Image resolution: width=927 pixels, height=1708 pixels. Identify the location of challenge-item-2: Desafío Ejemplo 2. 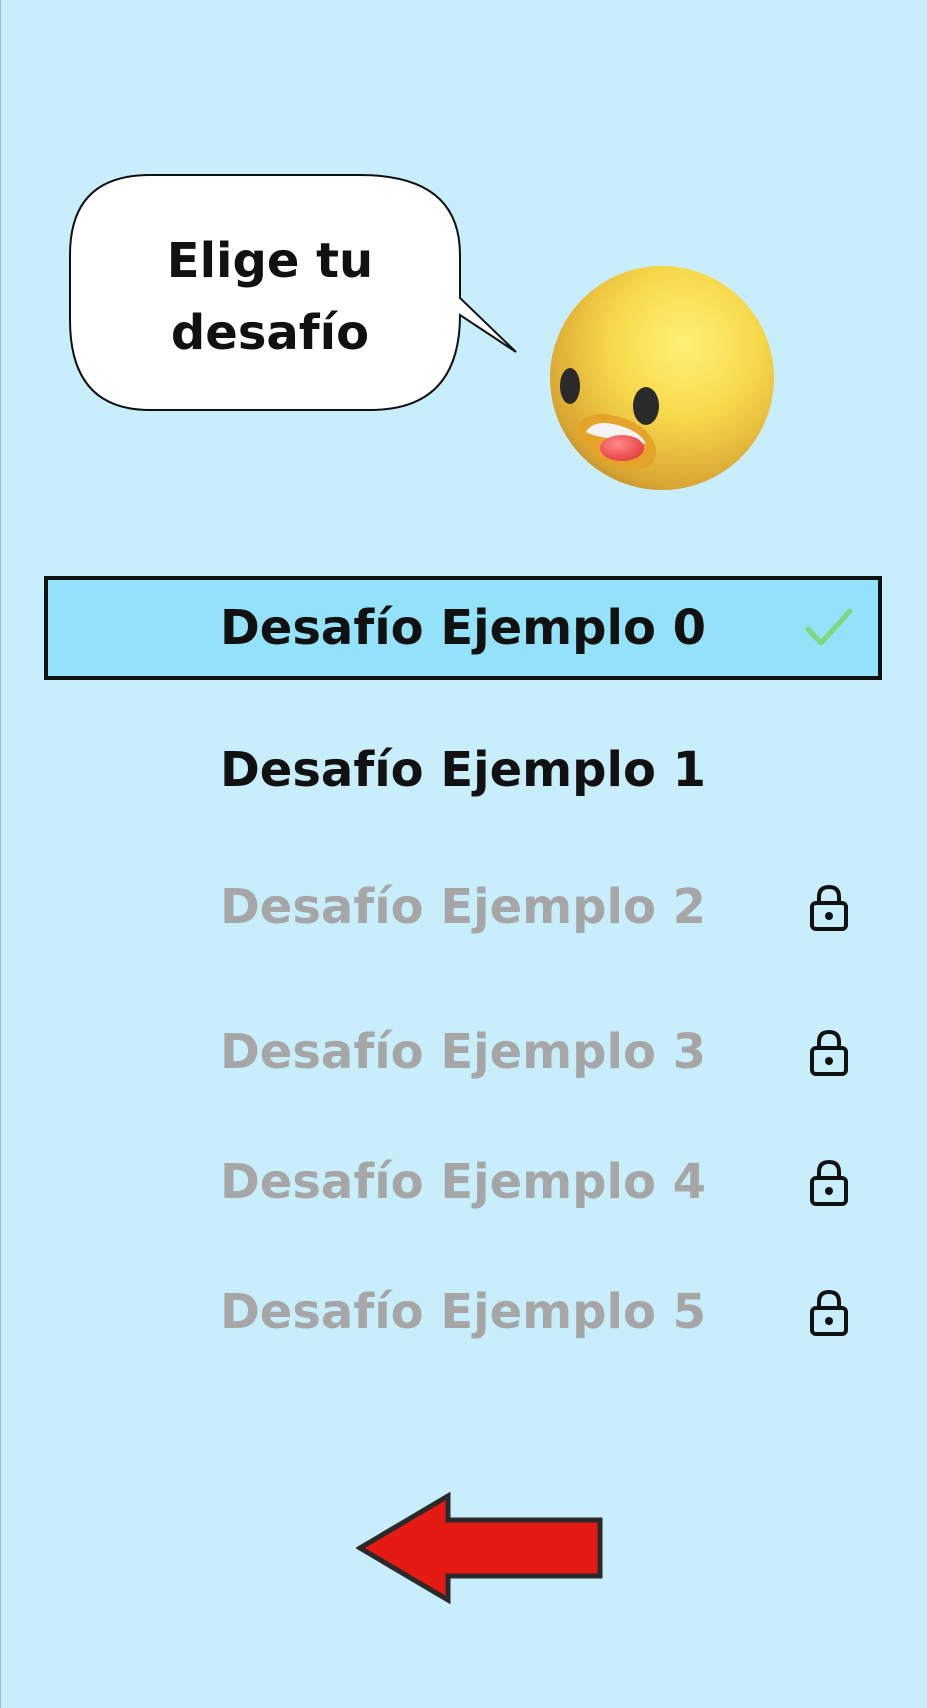
(463, 907).